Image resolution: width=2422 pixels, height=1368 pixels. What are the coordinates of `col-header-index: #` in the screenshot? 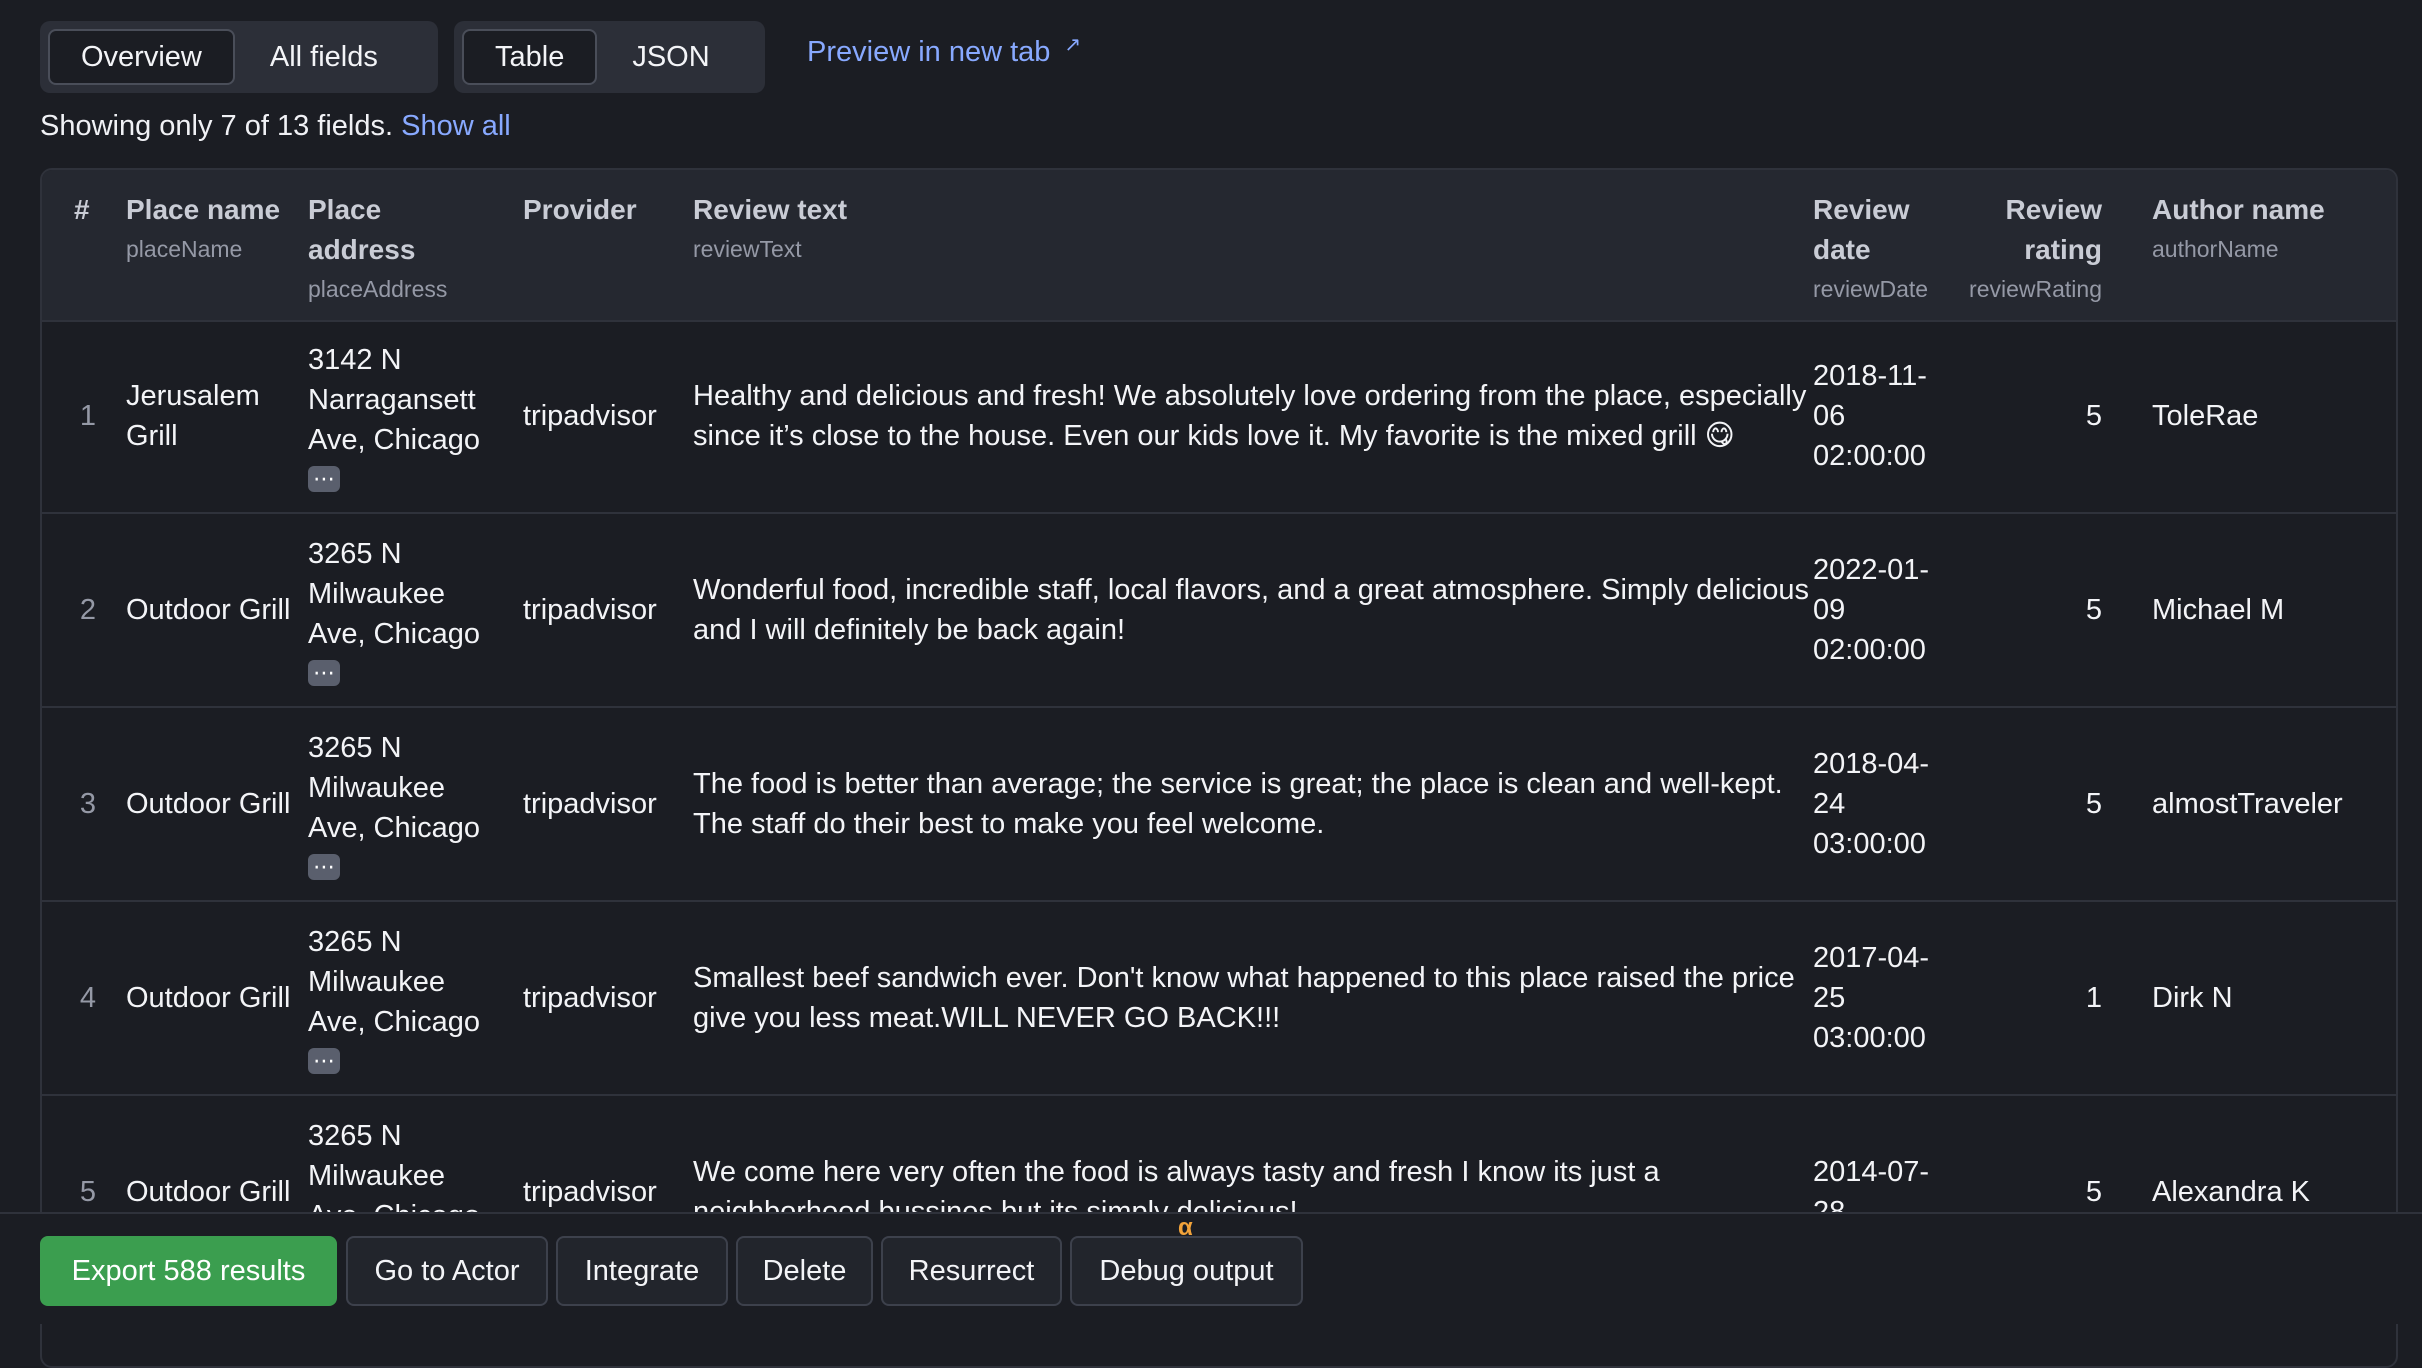 It's located at (82, 209).